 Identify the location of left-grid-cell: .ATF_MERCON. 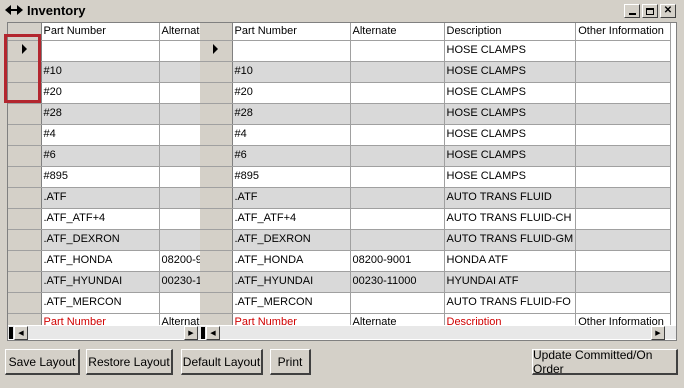
(100, 303).